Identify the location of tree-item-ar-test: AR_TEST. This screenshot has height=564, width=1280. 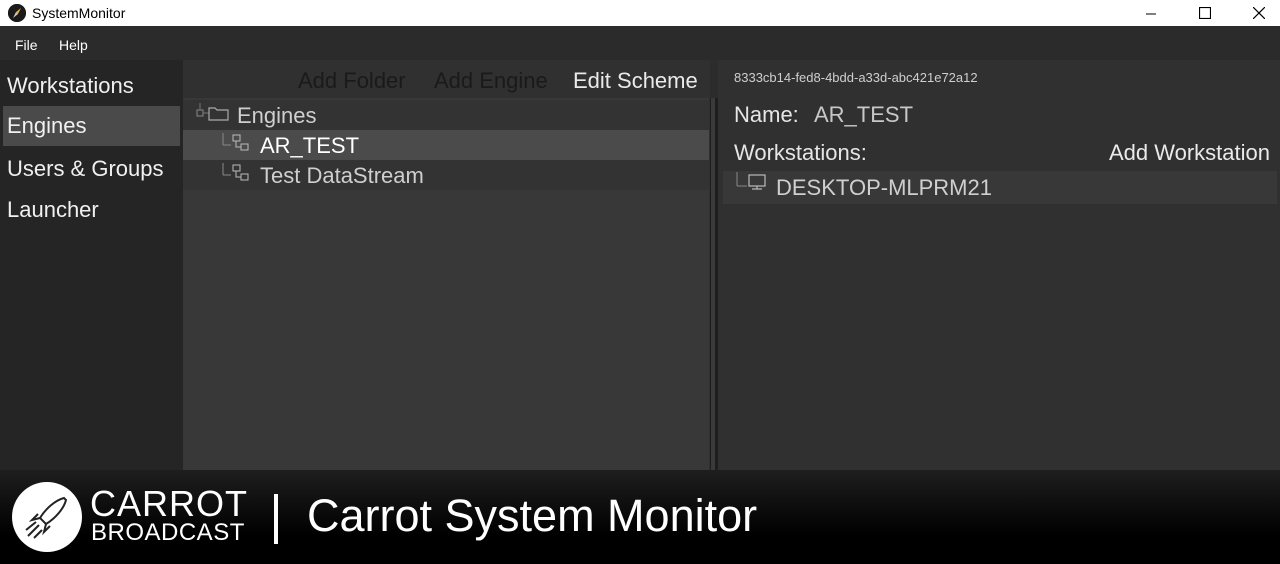
(446, 145).